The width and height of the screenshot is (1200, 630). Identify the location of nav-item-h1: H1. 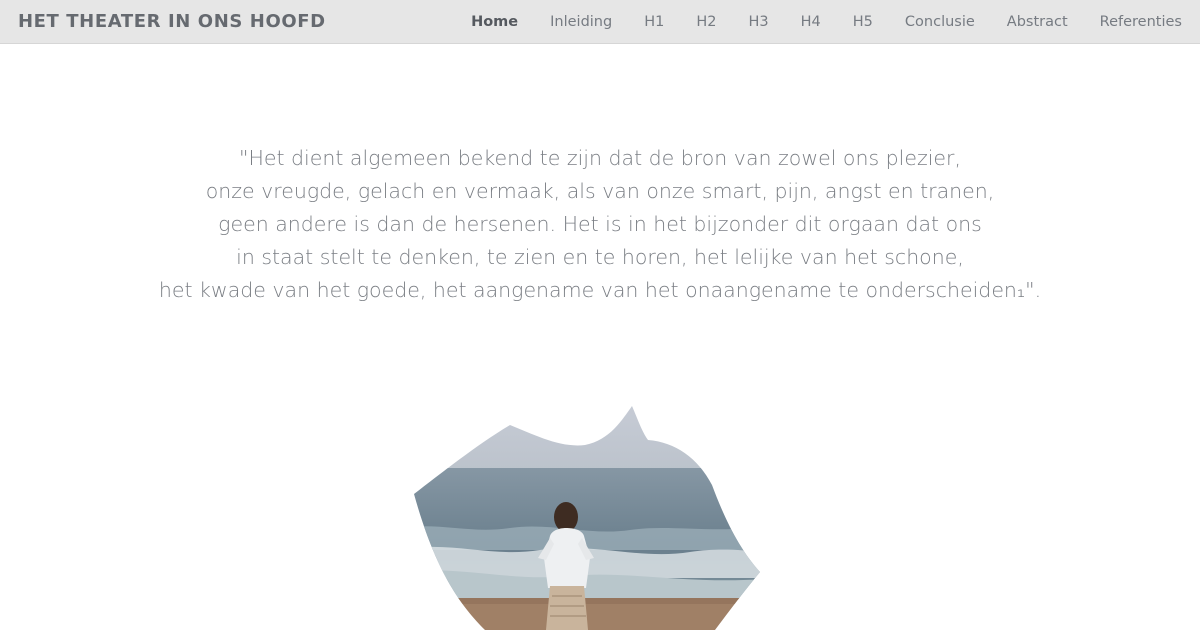
(654, 22).